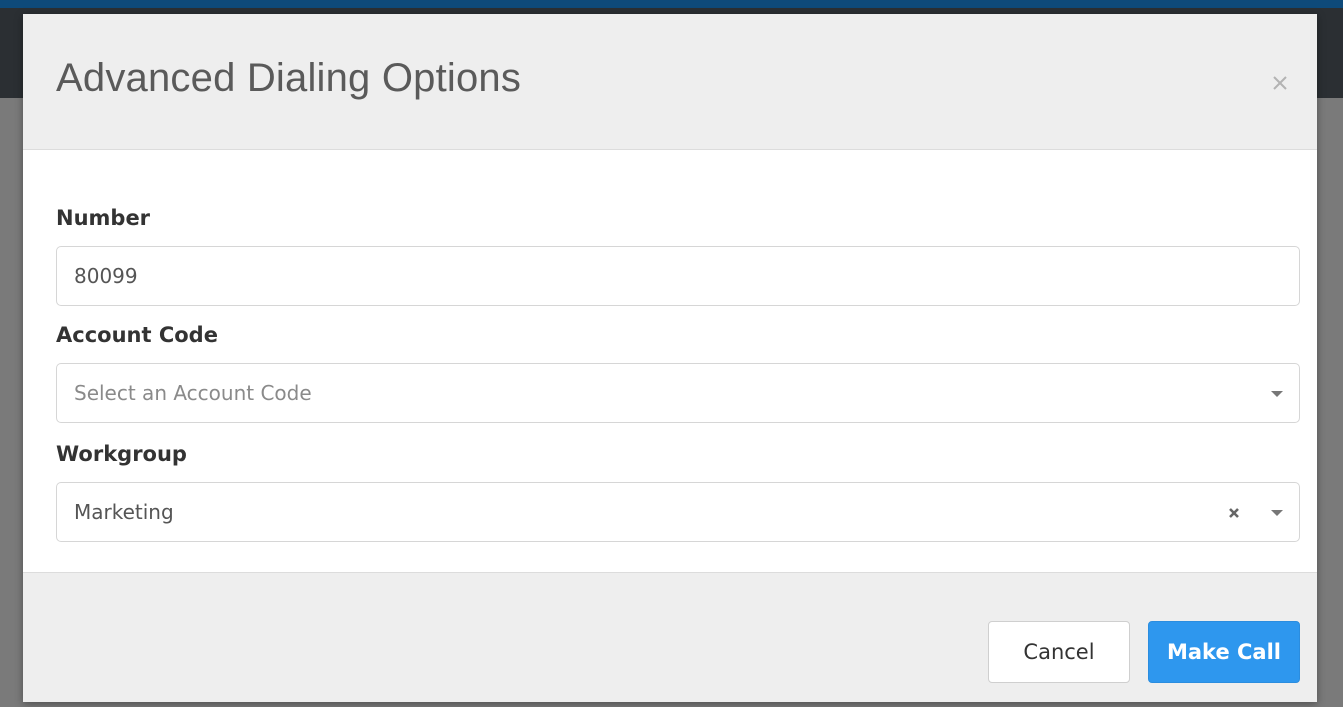  What do you see at coordinates (124, 512) in the screenshot?
I see `workgroup-selected-value: Marketing` at bounding box center [124, 512].